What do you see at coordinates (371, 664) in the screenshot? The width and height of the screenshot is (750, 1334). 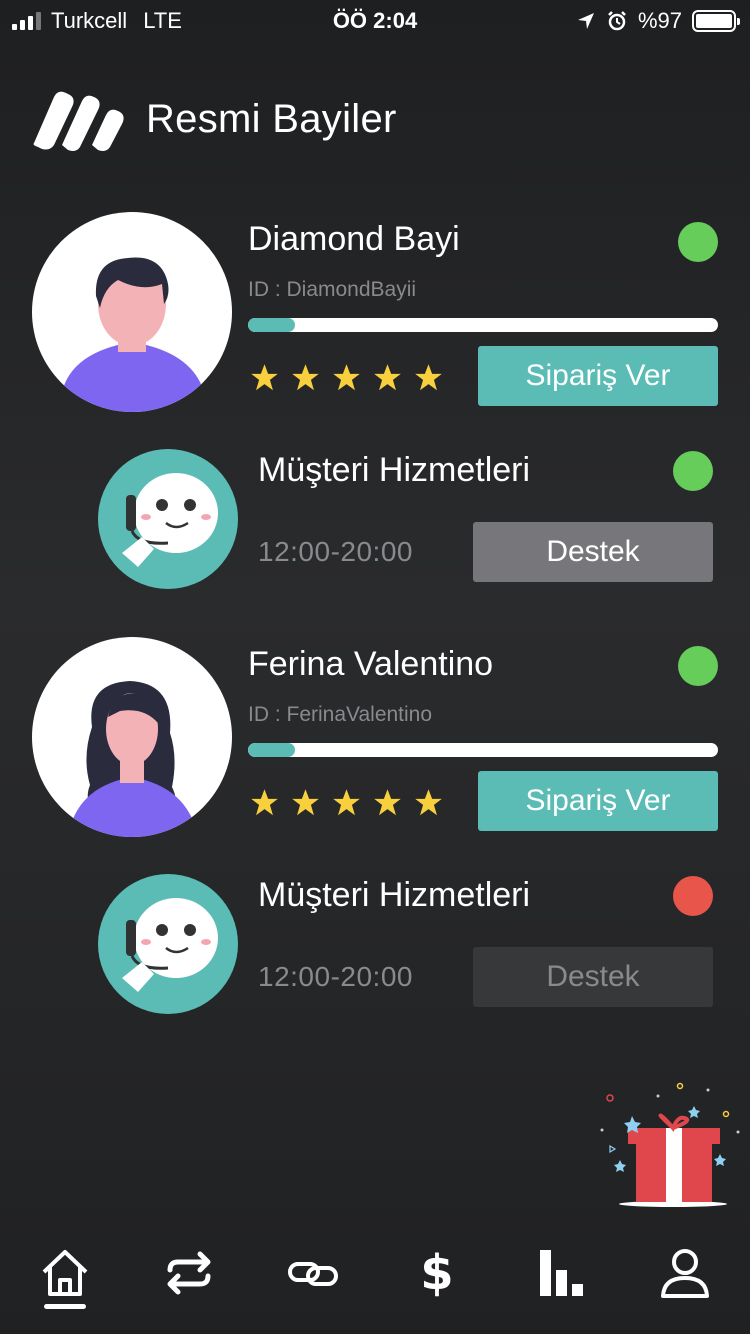 I see `dealer-name: Ferina Valentino` at bounding box center [371, 664].